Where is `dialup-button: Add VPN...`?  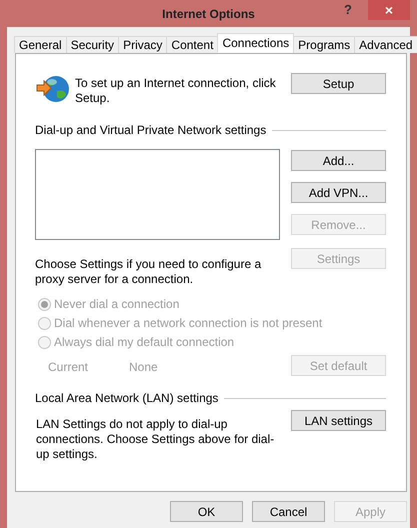
dialup-button: Add VPN... is located at coordinates (338, 192).